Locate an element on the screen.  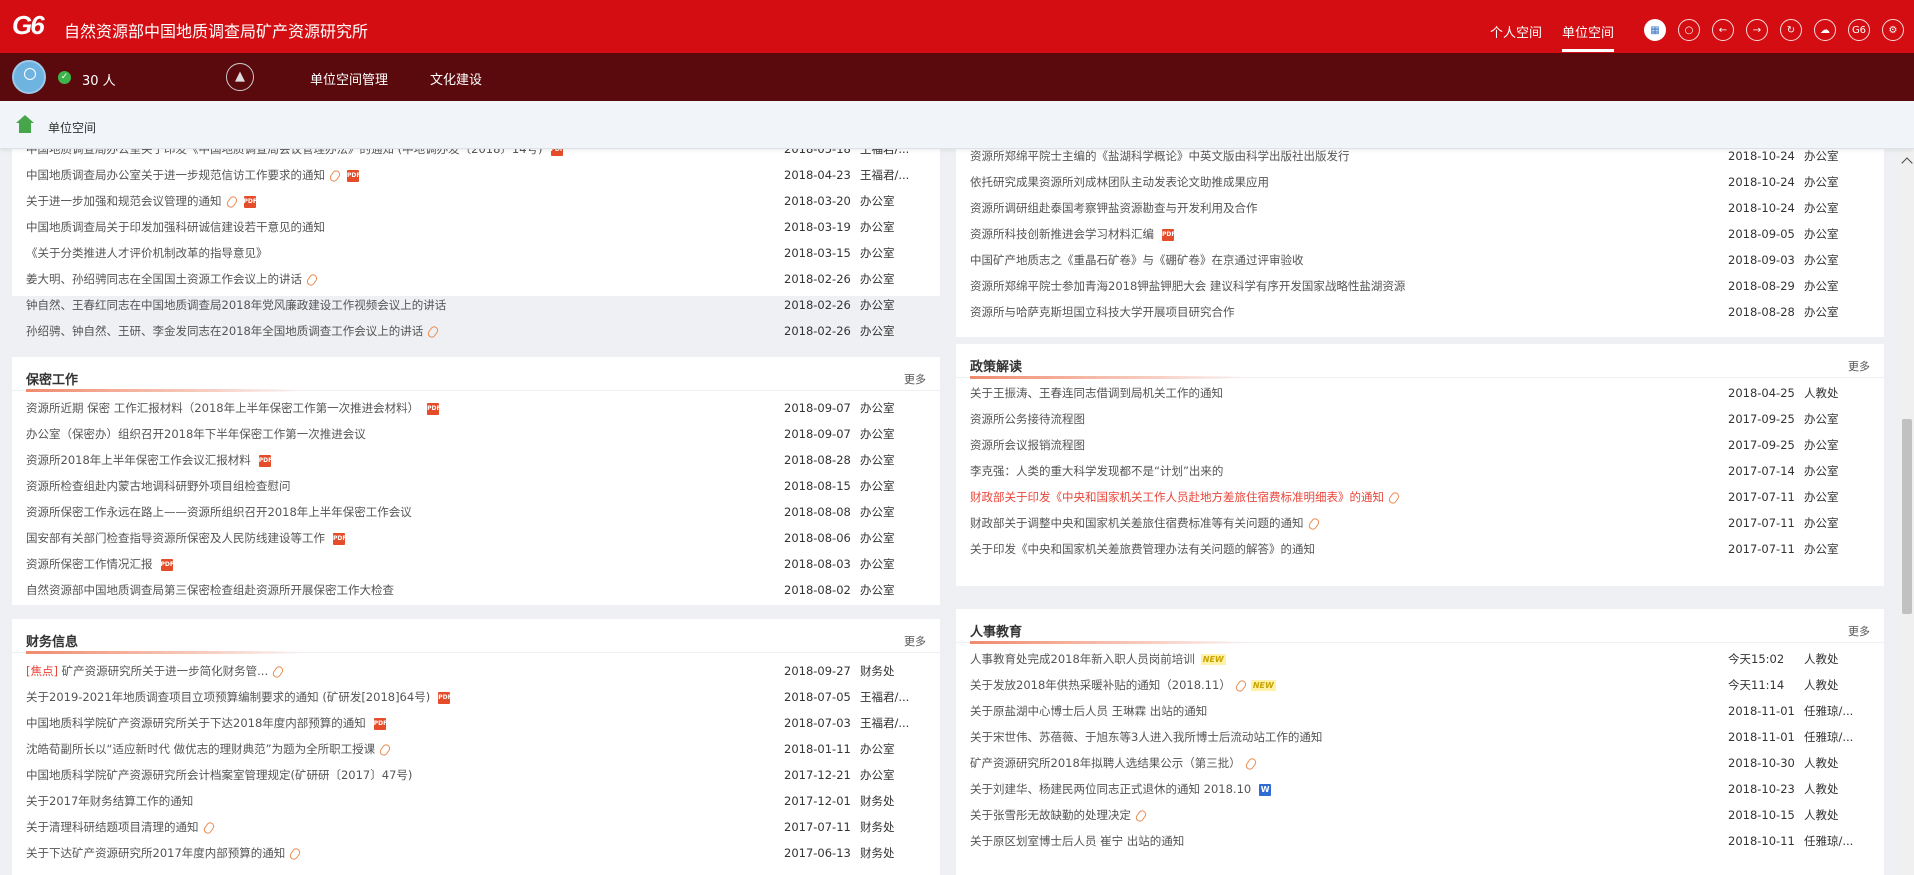
item-title-link: 孙绍骋、钟自然、王研、李金发同志在2018年全国地质调查工作会议上的讲话 is located at coordinates (233, 331).